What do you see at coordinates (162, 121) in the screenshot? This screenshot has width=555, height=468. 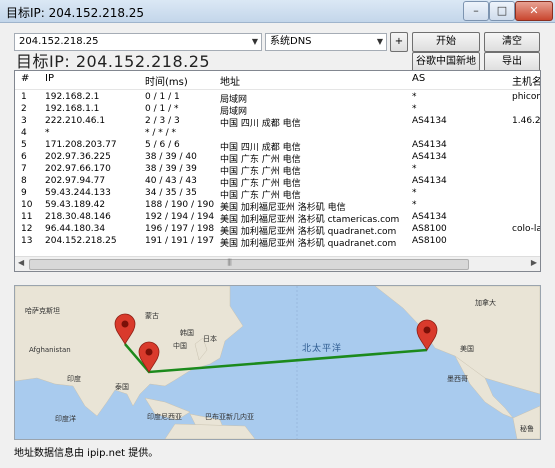 I see `cell-time: 2 / 3 / 3` at bounding box center [162, 121].